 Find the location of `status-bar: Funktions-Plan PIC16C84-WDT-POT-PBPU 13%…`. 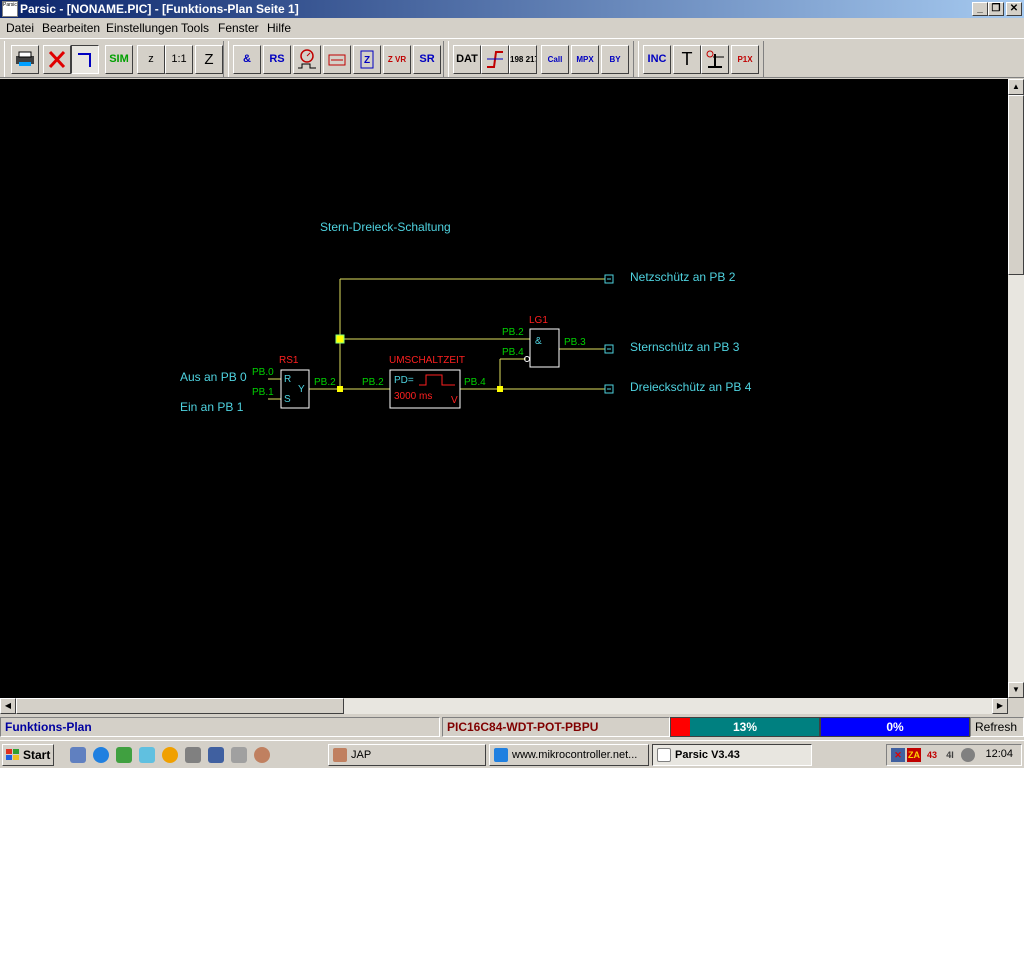

status-bar: Funktions-Plan PIC16C84-WDT-POT-PBPU 13%… is located at coordinates (512, 727).